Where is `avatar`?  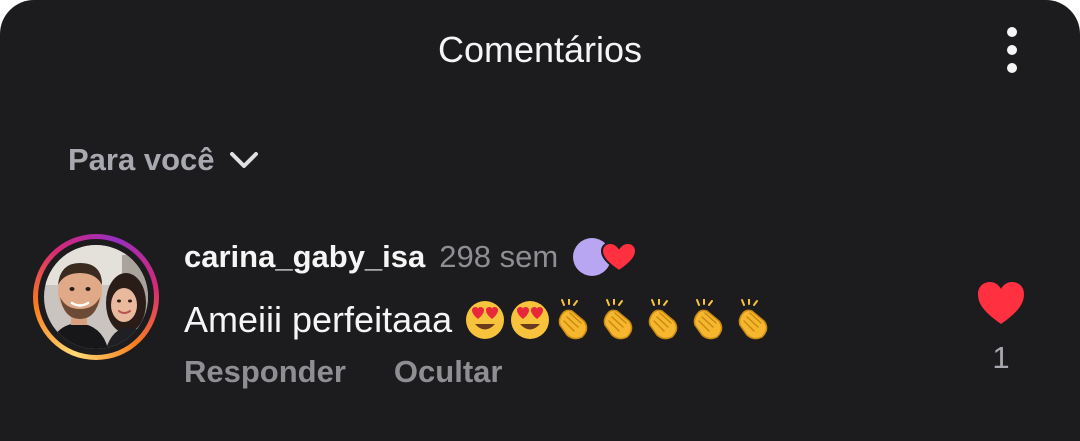 avatar is located at coordinates (96, 297).